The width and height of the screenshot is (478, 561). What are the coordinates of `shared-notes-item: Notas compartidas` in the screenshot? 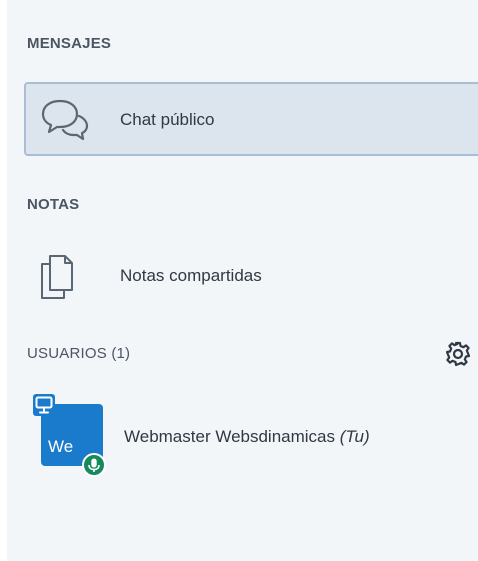 It's located at (244, 275).